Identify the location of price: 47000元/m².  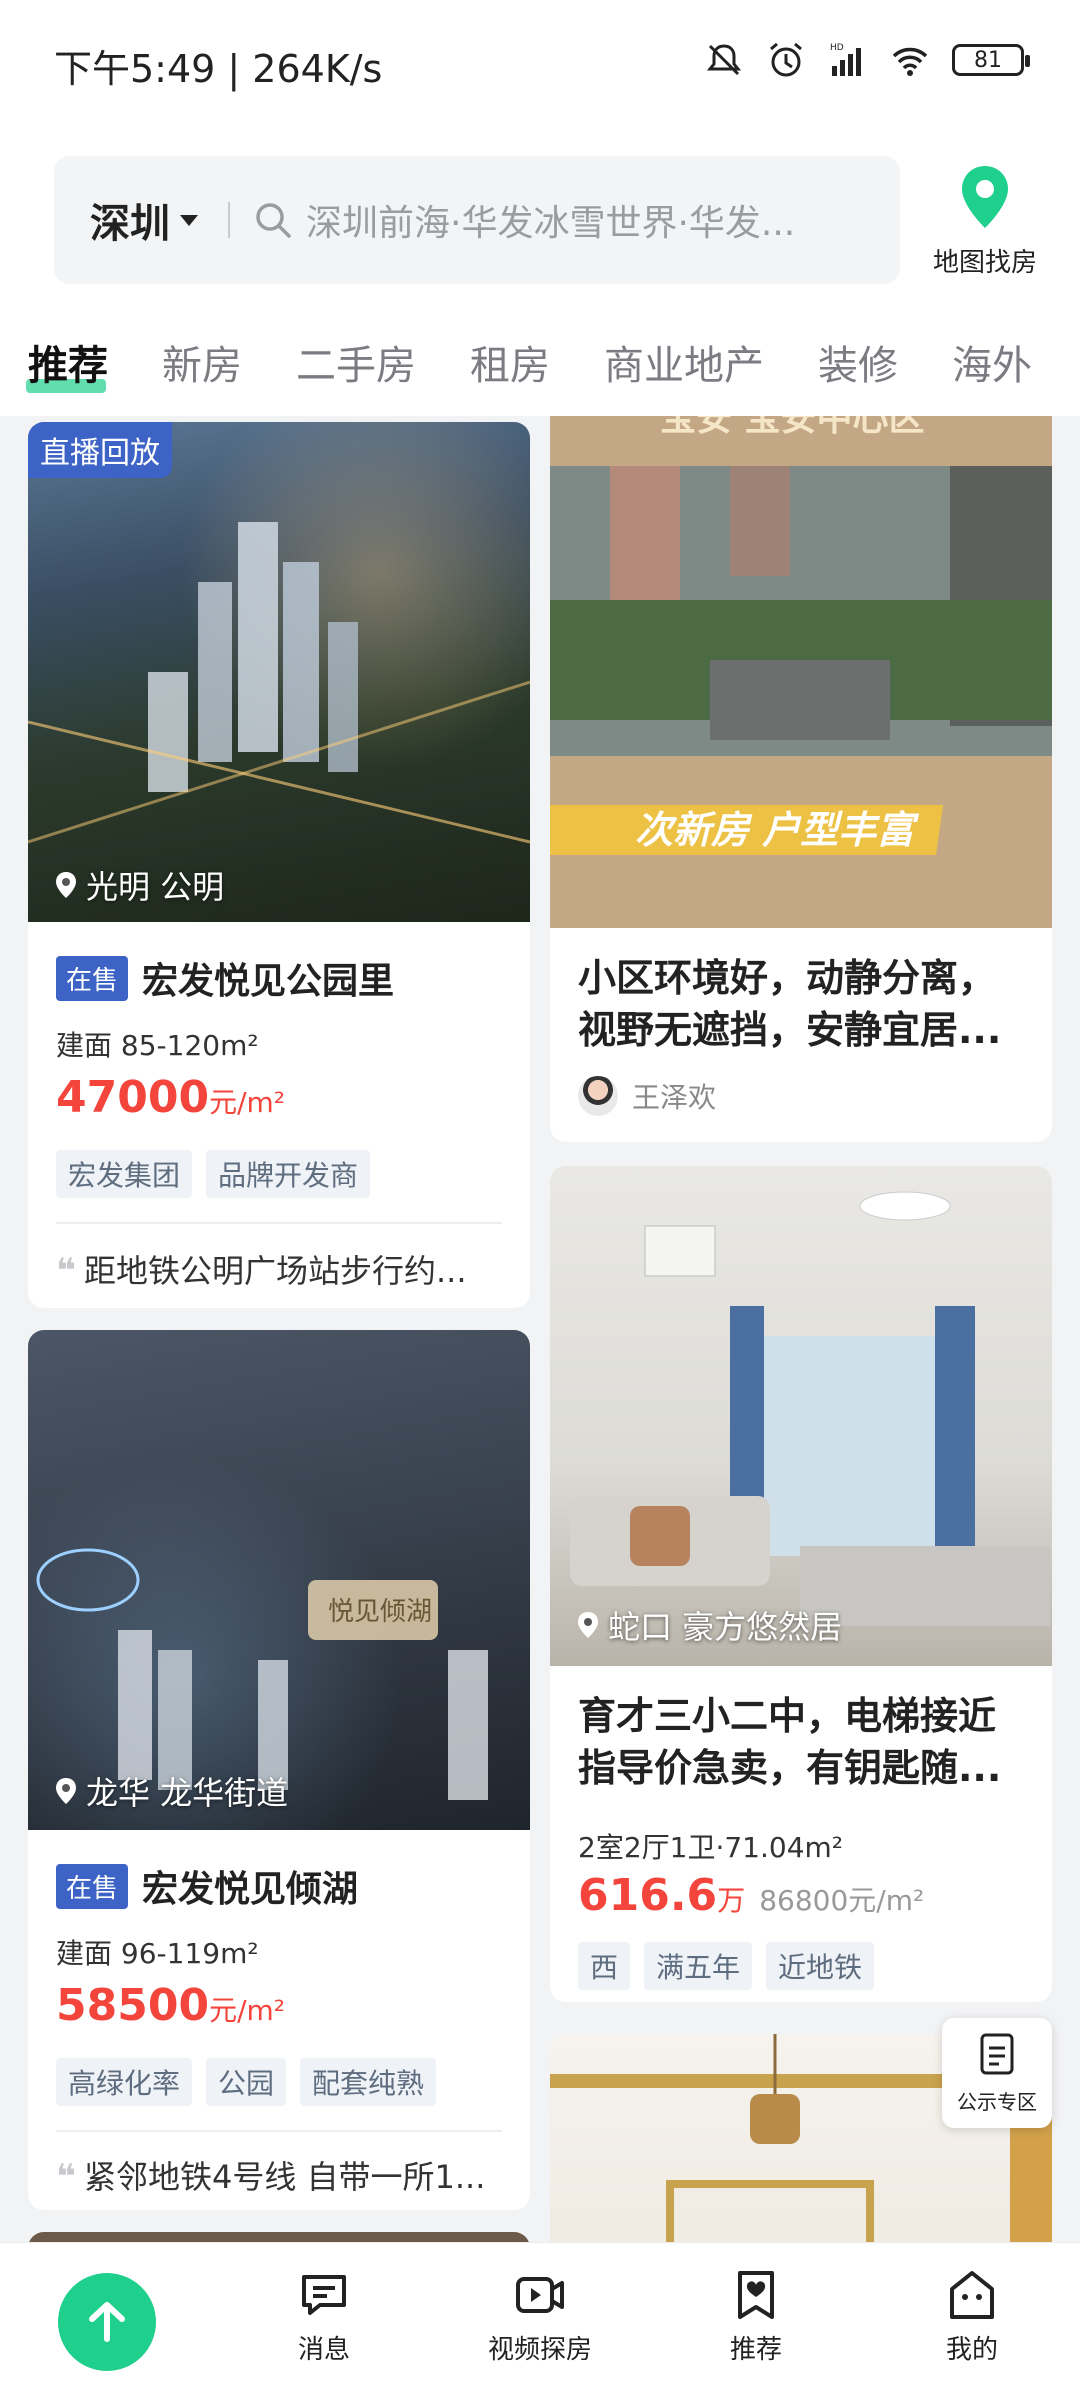
(170, 1097).